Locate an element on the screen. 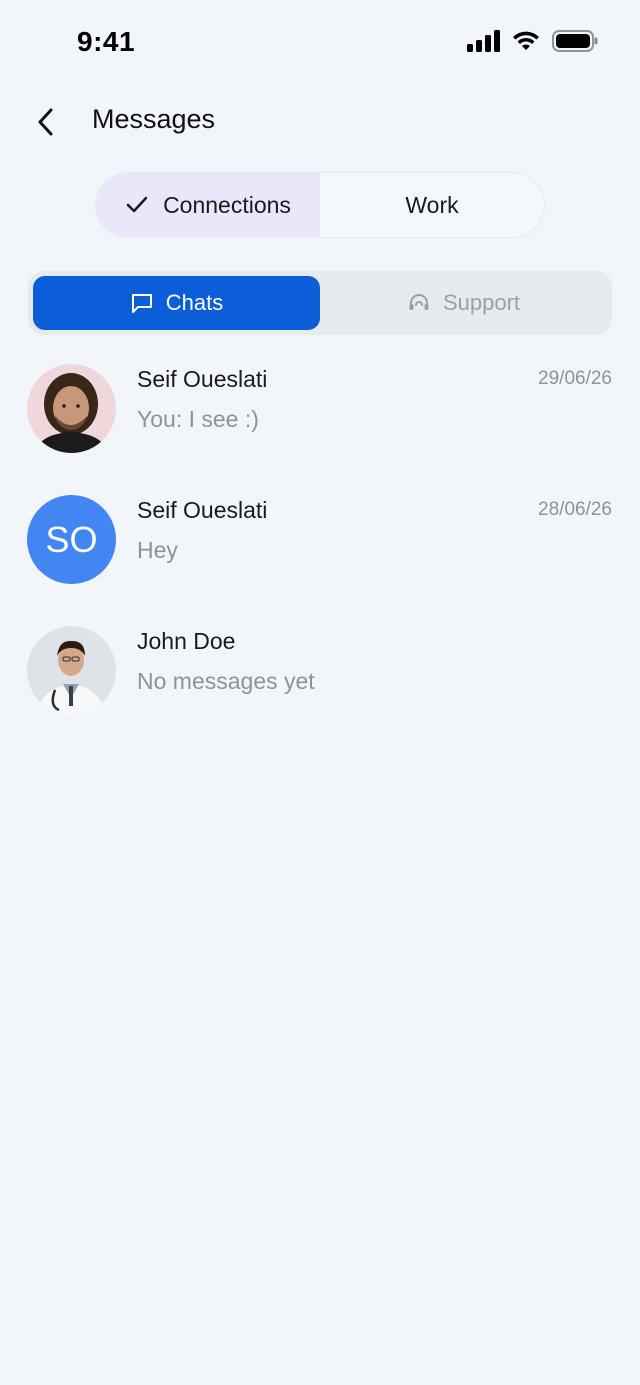 Image resolution: width=640 pixels, height=1385 pixels. chat-preview: No messages yet is located at coordinates (226, 681).